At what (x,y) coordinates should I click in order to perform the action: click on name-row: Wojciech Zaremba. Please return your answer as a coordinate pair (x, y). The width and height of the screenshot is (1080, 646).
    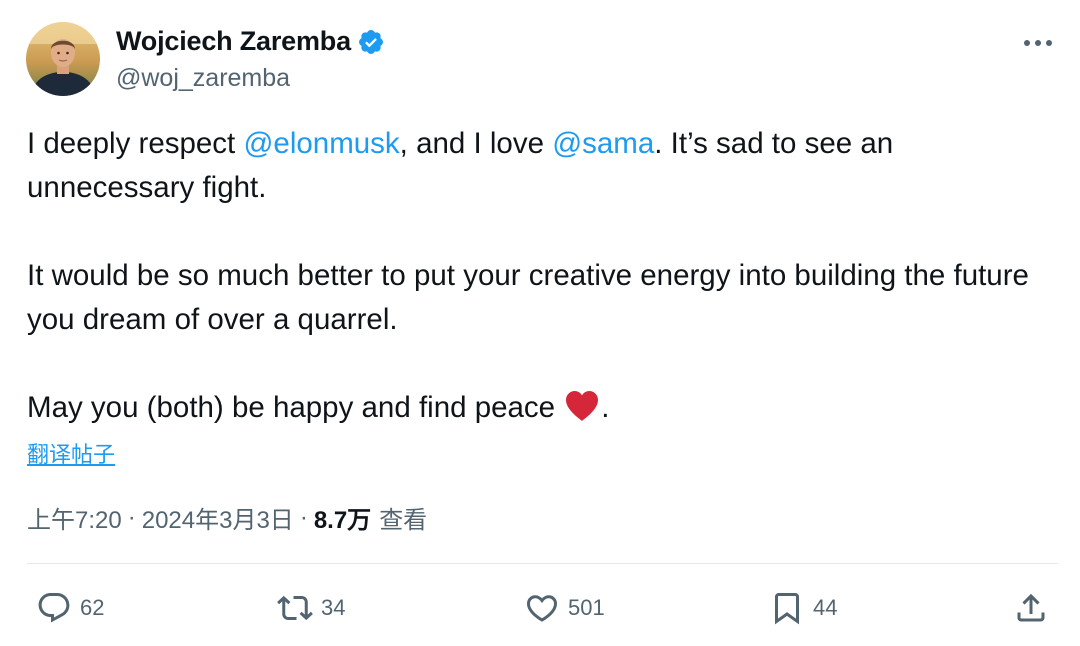
    Looking at the image, I should click on (250, 41).